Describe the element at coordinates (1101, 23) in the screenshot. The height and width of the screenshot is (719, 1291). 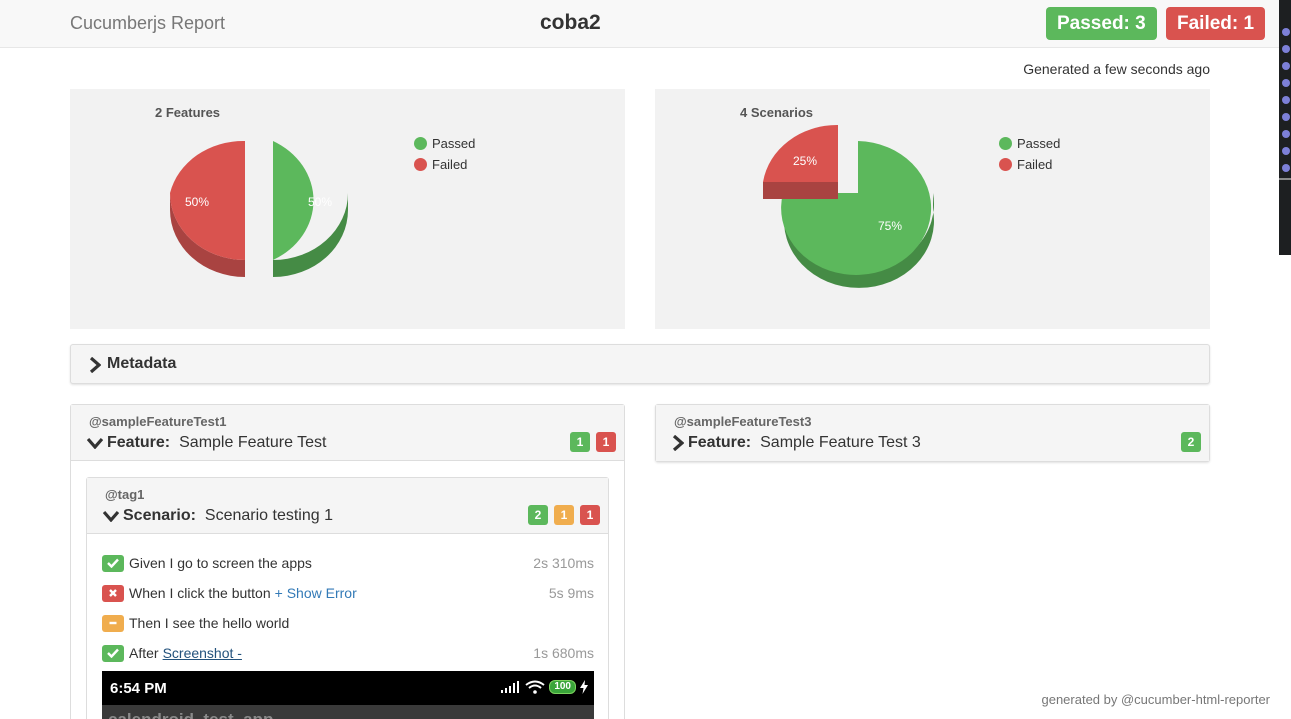
I see `passed-count-badge: Passed: 3` at that location.